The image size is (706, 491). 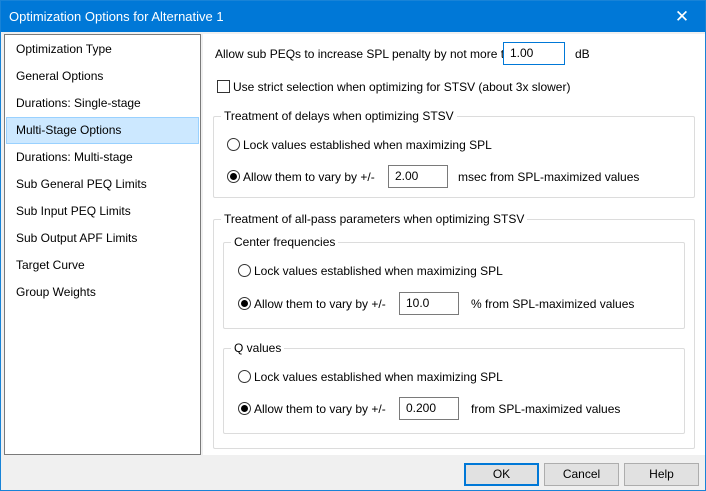 I want to click on sidebar-item-group-weights: Group Weights, so click(x=102, y=292).